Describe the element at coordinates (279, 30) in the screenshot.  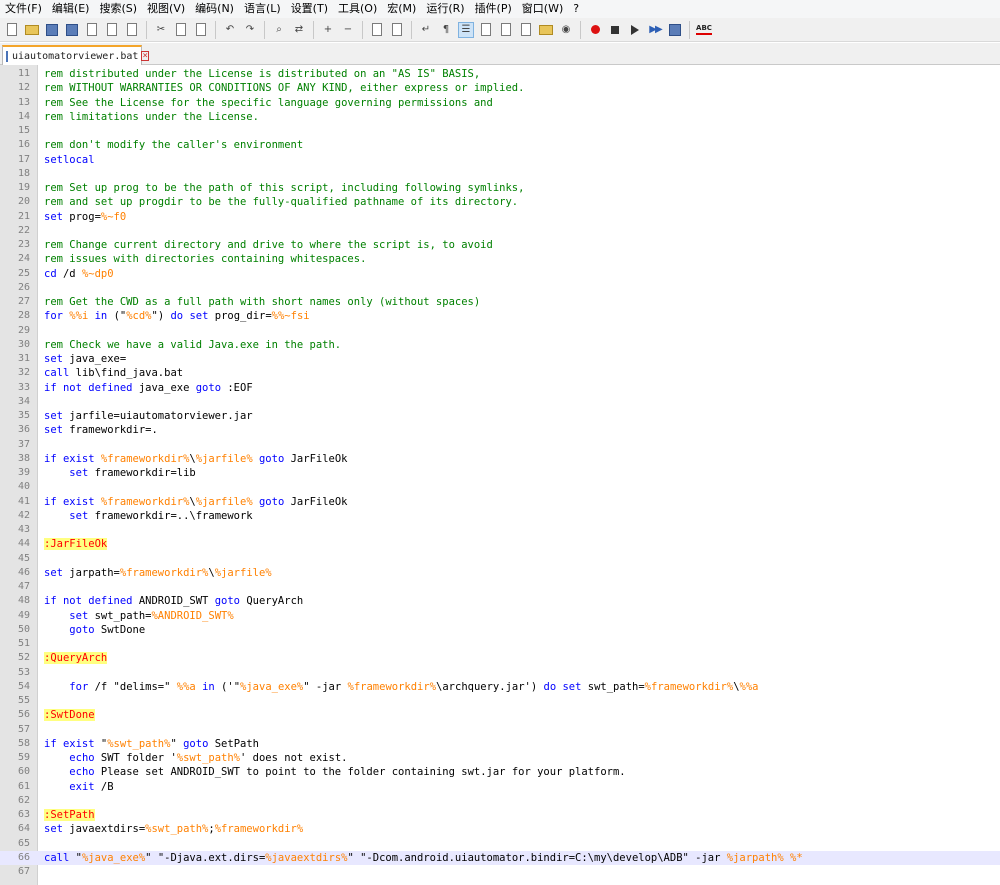
I see `find-icon: ⌕` at that location.